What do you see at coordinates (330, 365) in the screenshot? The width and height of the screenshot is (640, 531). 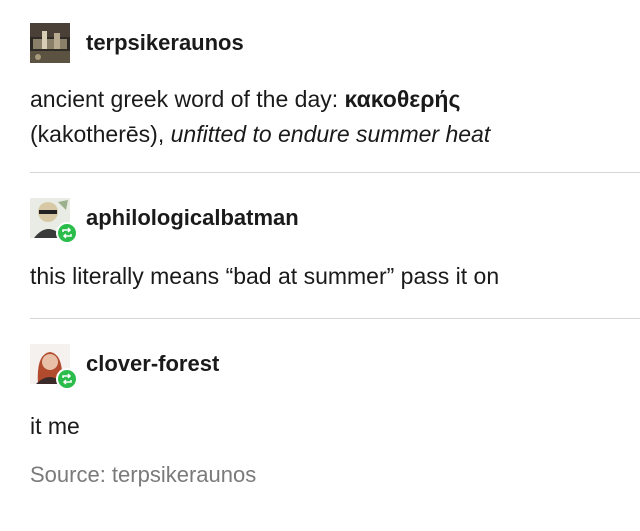 I see `post-header: clover-forest` at bounding box center [330, 365].